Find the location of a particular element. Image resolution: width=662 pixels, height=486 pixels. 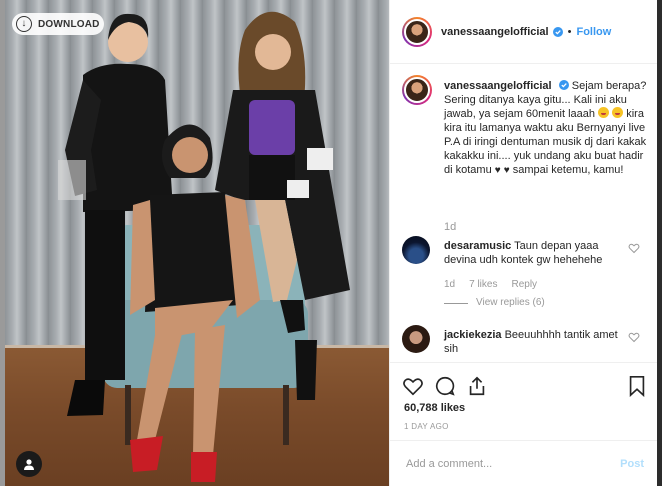

caption-line-4: sampai ketemu, kamu! is located at coordinates (568, 170).